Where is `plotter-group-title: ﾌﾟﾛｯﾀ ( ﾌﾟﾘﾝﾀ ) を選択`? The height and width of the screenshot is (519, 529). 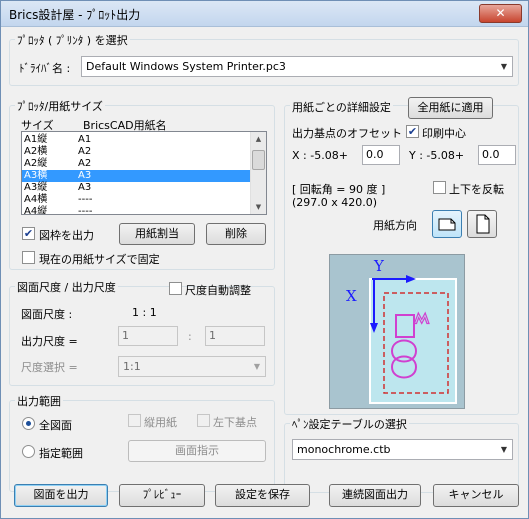 plotter-group-title: ﾌﾟﾛｯﾀ ( ﾌﾟﾘﾝﾀ ) を選択 is located at coordinates (72, 40).